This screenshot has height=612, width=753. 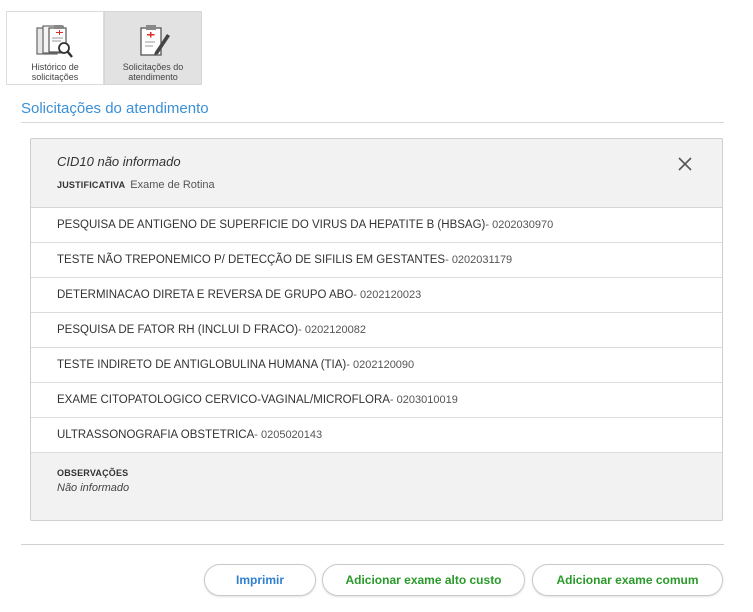 I want to click on observacoes-value: Não informado, so click(x=93, y=488).